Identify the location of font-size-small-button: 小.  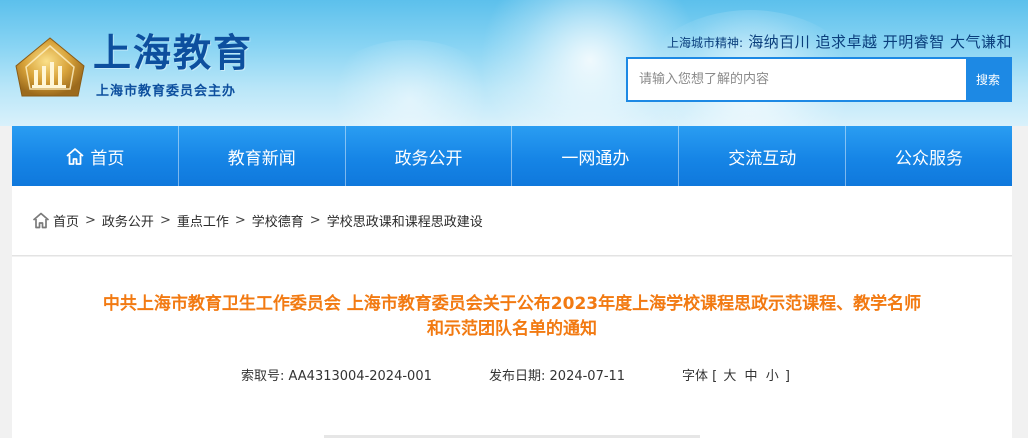
(772, 376).